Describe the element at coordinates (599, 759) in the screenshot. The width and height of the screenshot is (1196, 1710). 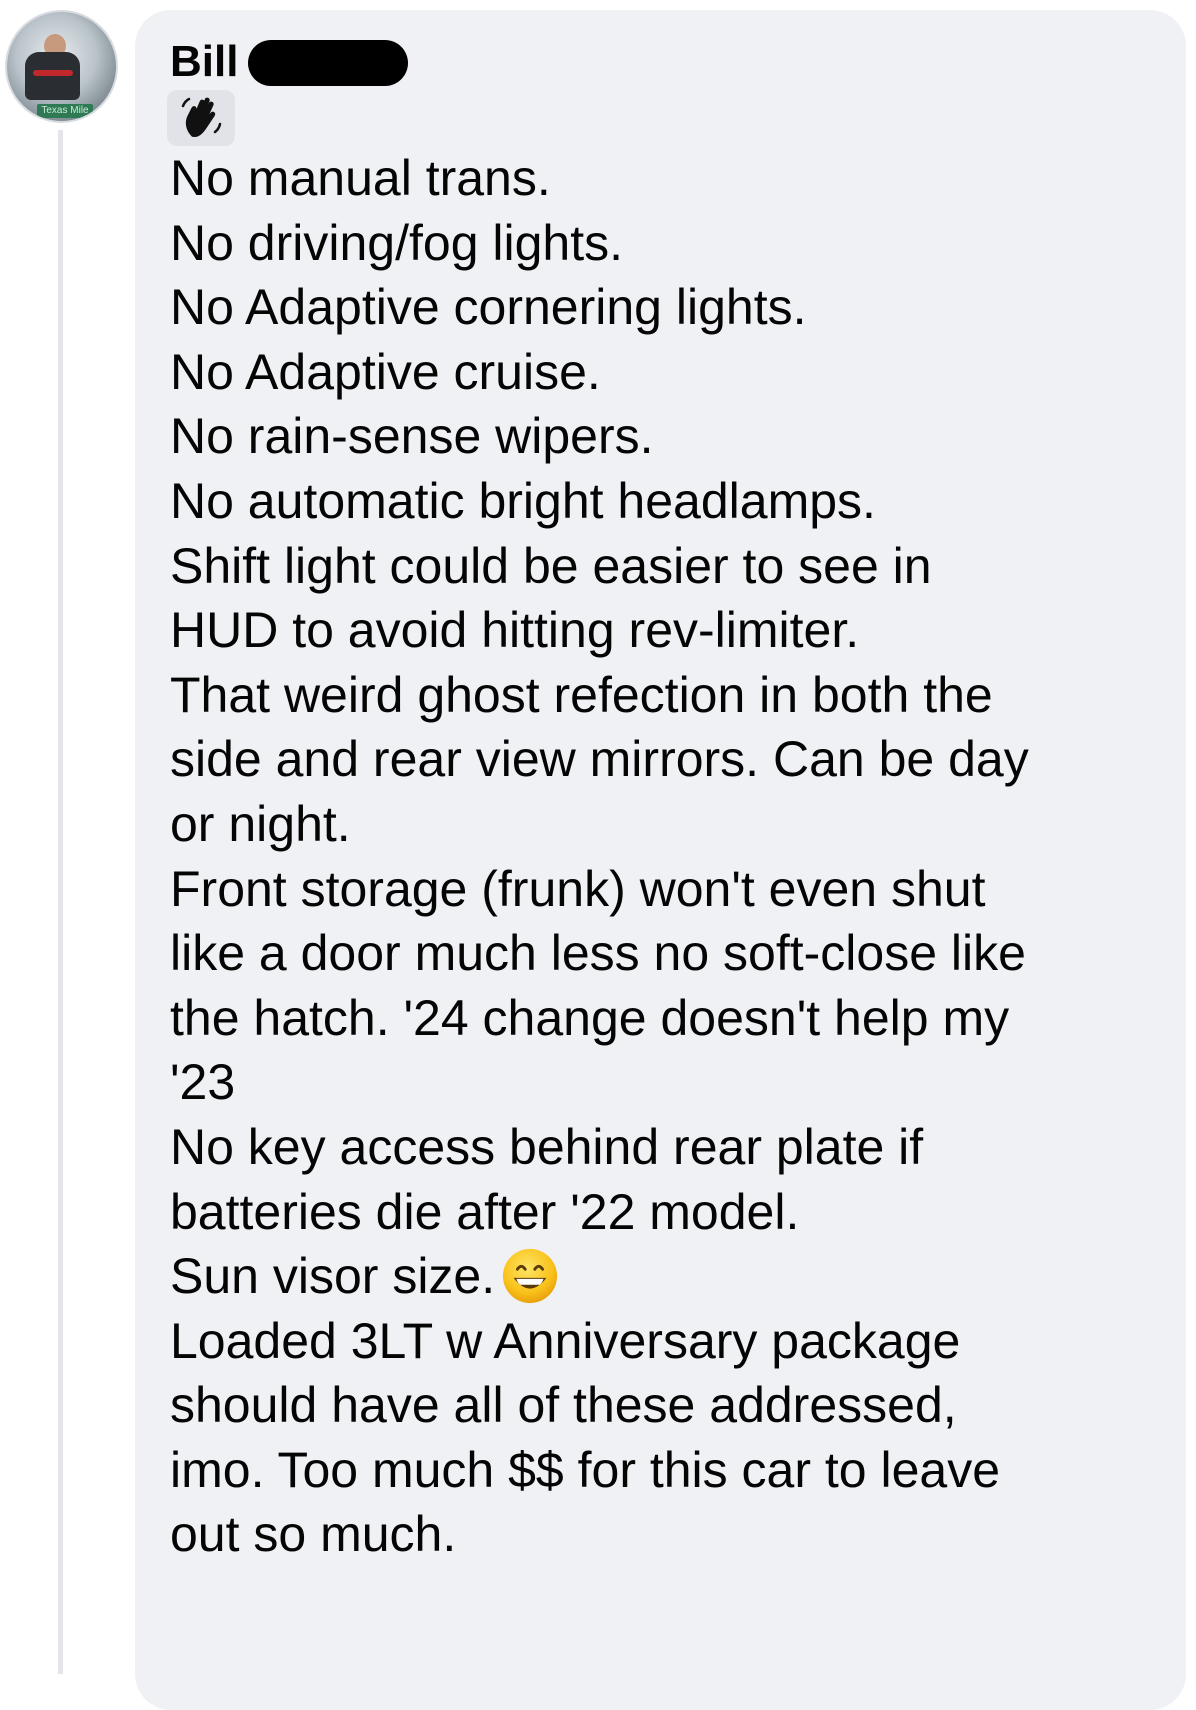
I see `comment-line: side and rear view mirrors. Can be day` at that location.